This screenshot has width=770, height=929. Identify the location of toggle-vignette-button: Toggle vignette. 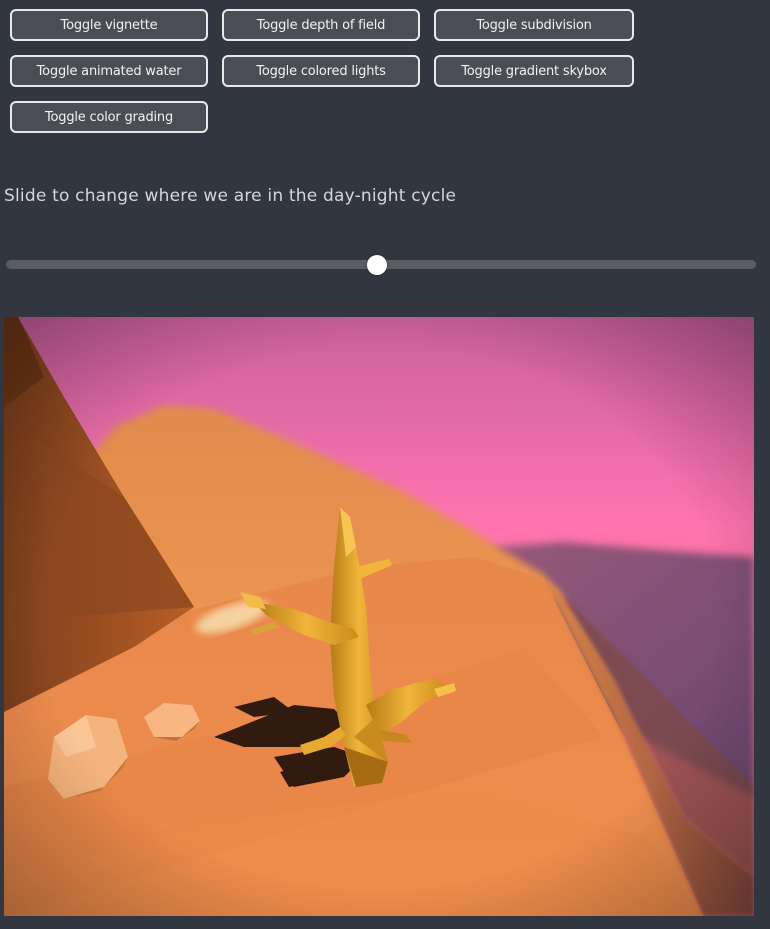
(109, 25).